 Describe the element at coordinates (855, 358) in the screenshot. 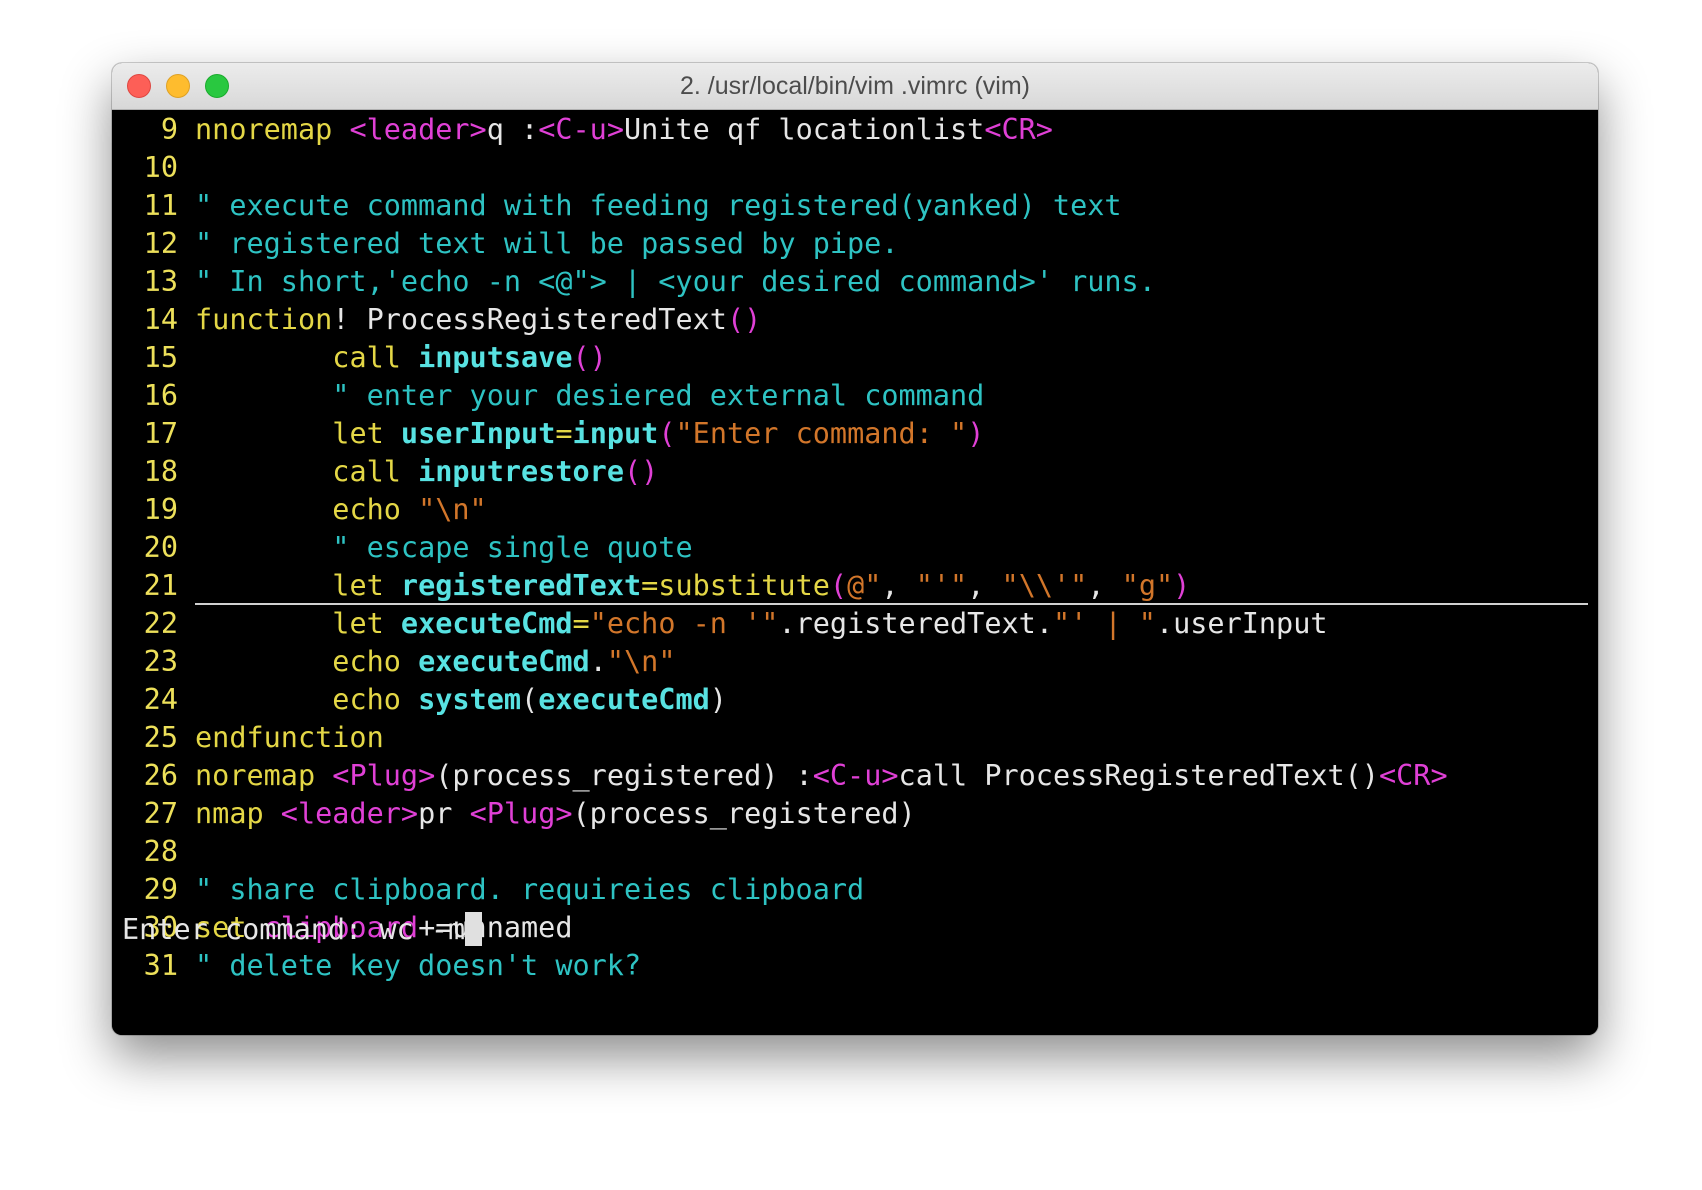

I see `code-line: 15 call inputsave()` at that location.